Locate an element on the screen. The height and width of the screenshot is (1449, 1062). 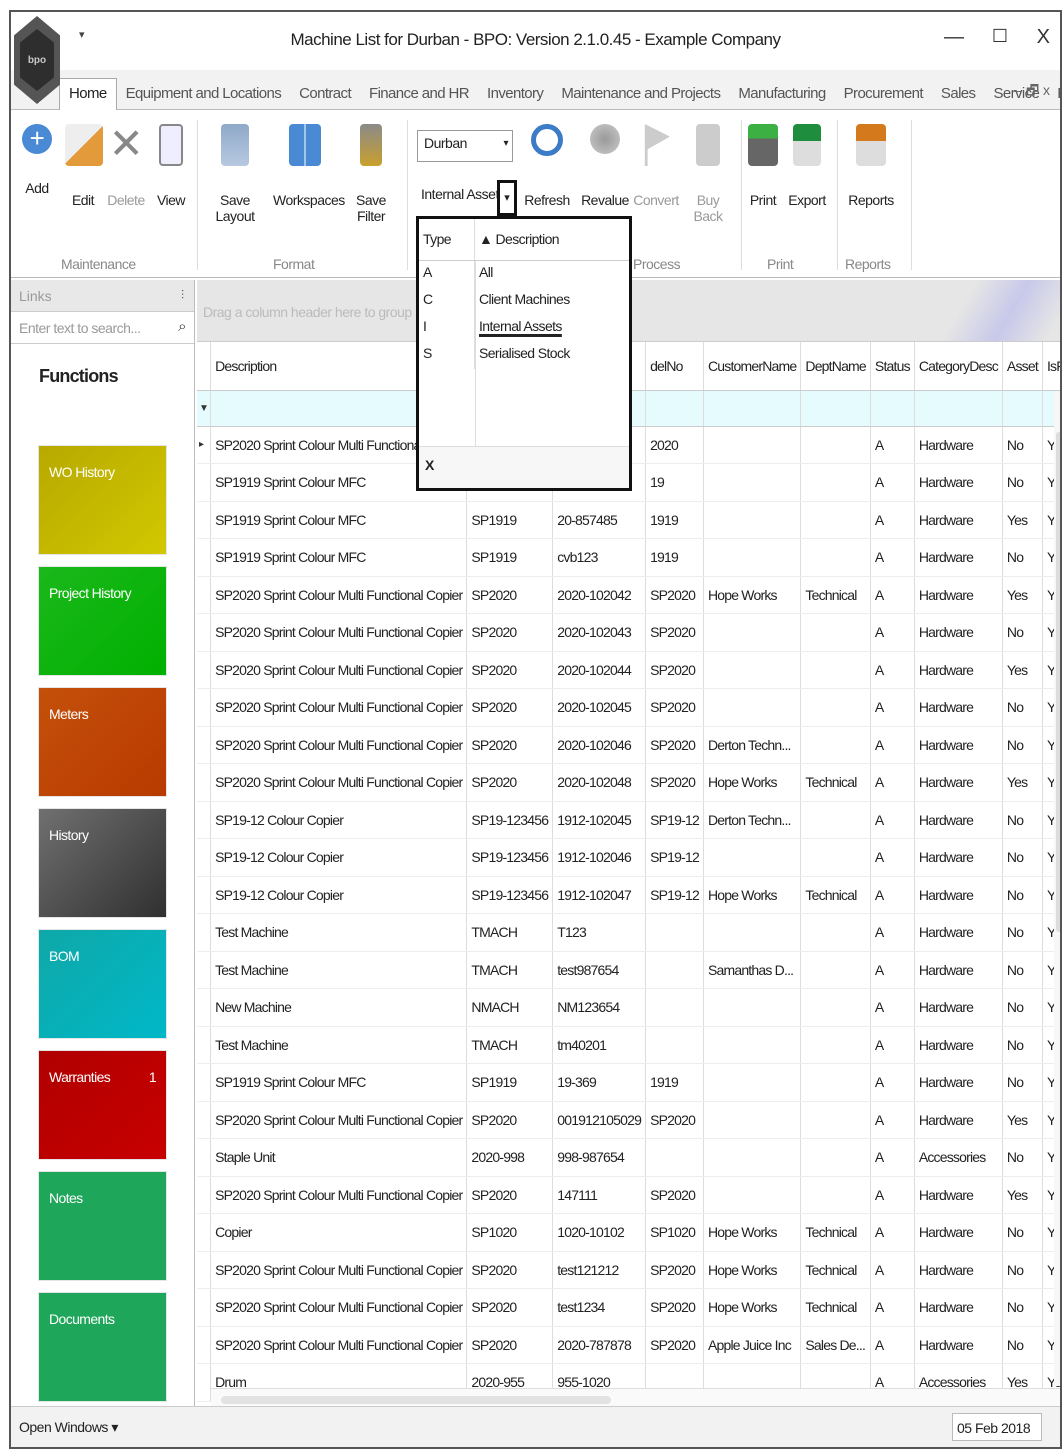
workspaces-button: Workspaces is located at coordinates (309, 166).